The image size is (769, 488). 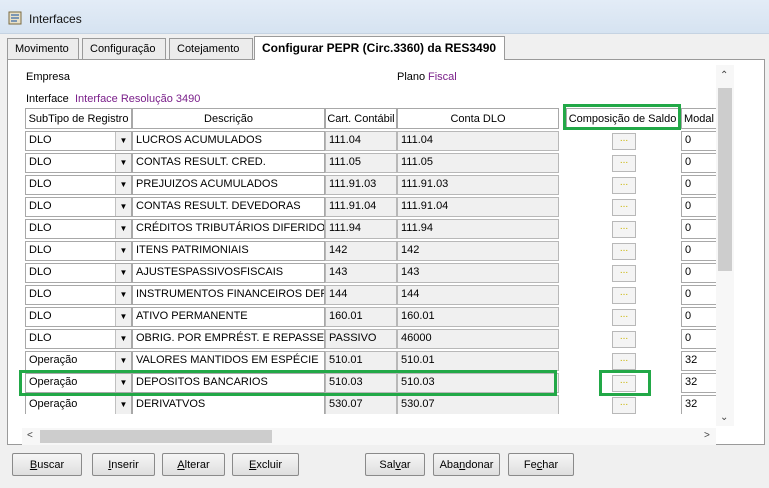 I want to click on descricao-cell: ATIVO PERMANENTE, so click(x=228, y=317).